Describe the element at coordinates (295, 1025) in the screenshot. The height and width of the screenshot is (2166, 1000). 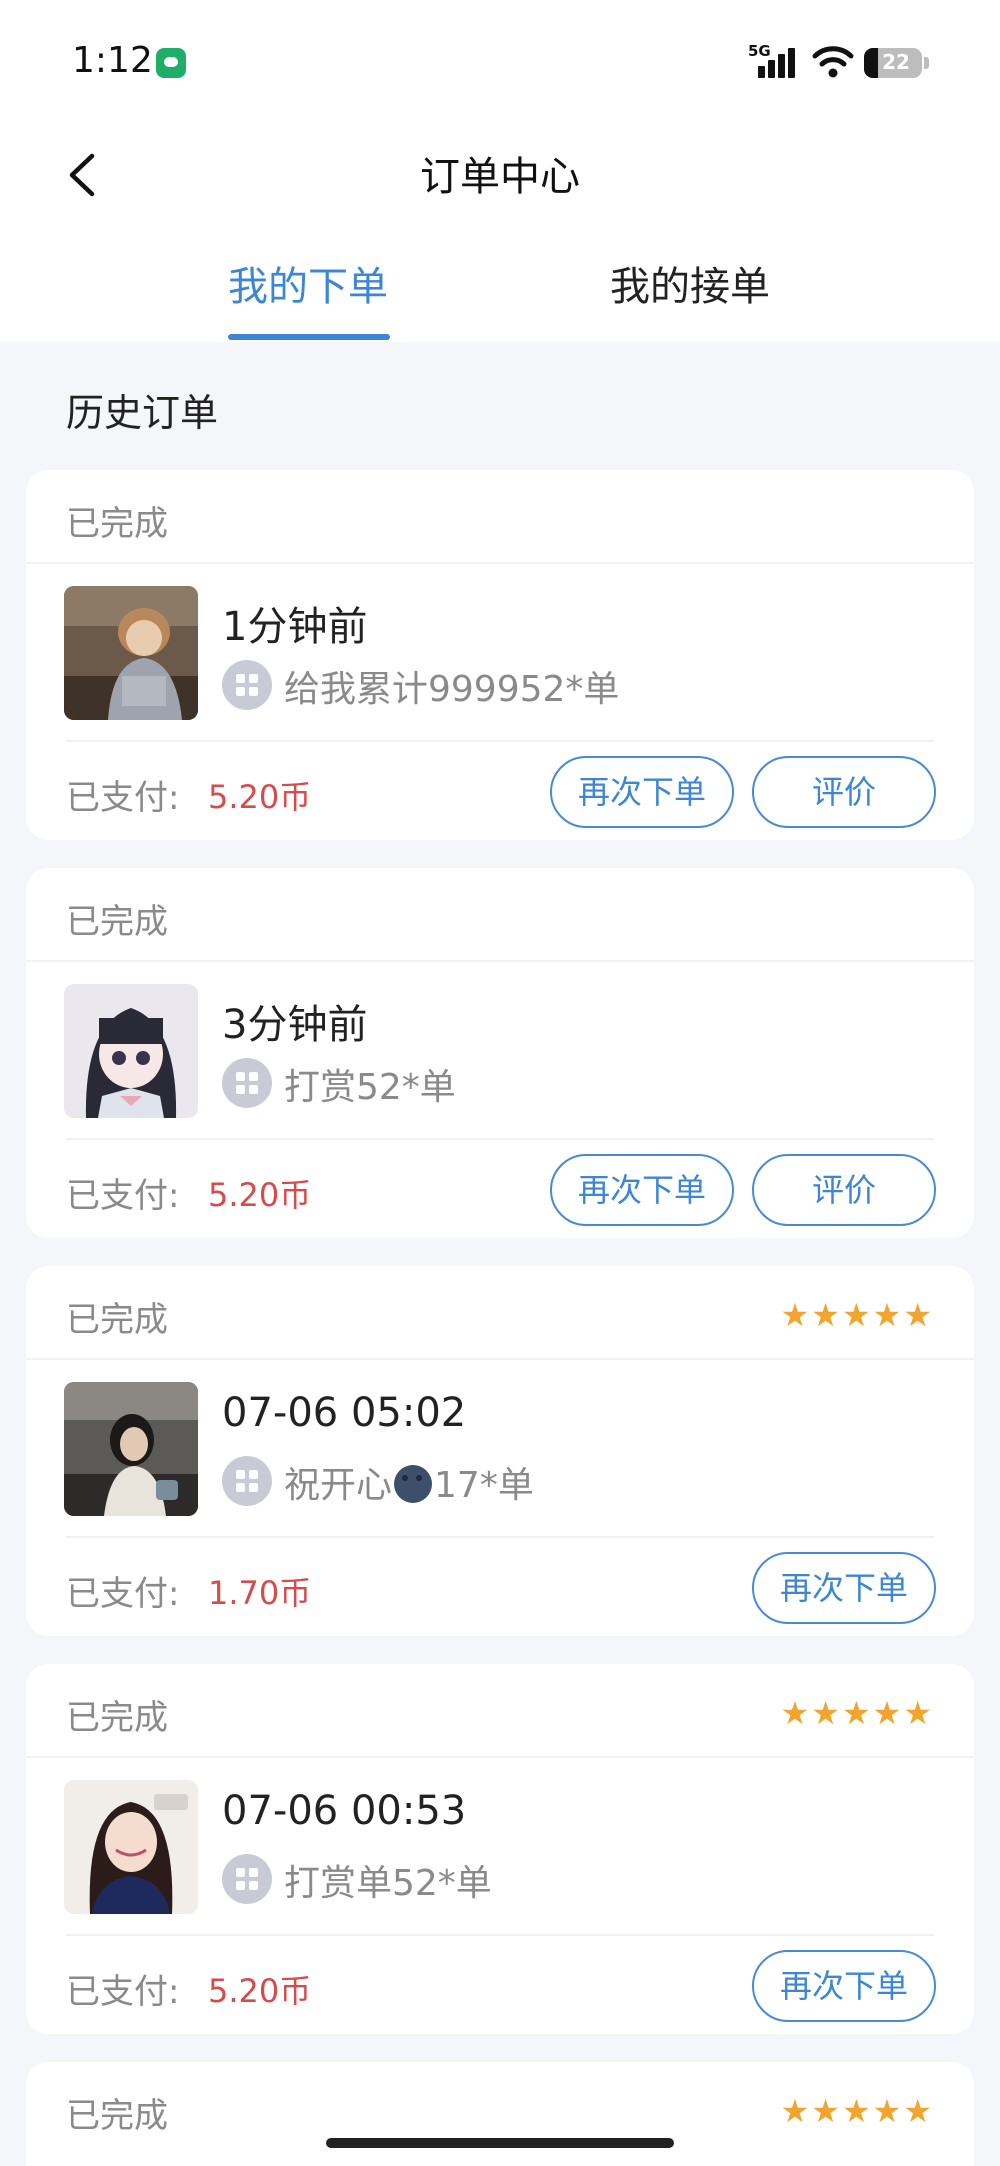
I see `order-time: 3分钟前` at that location.